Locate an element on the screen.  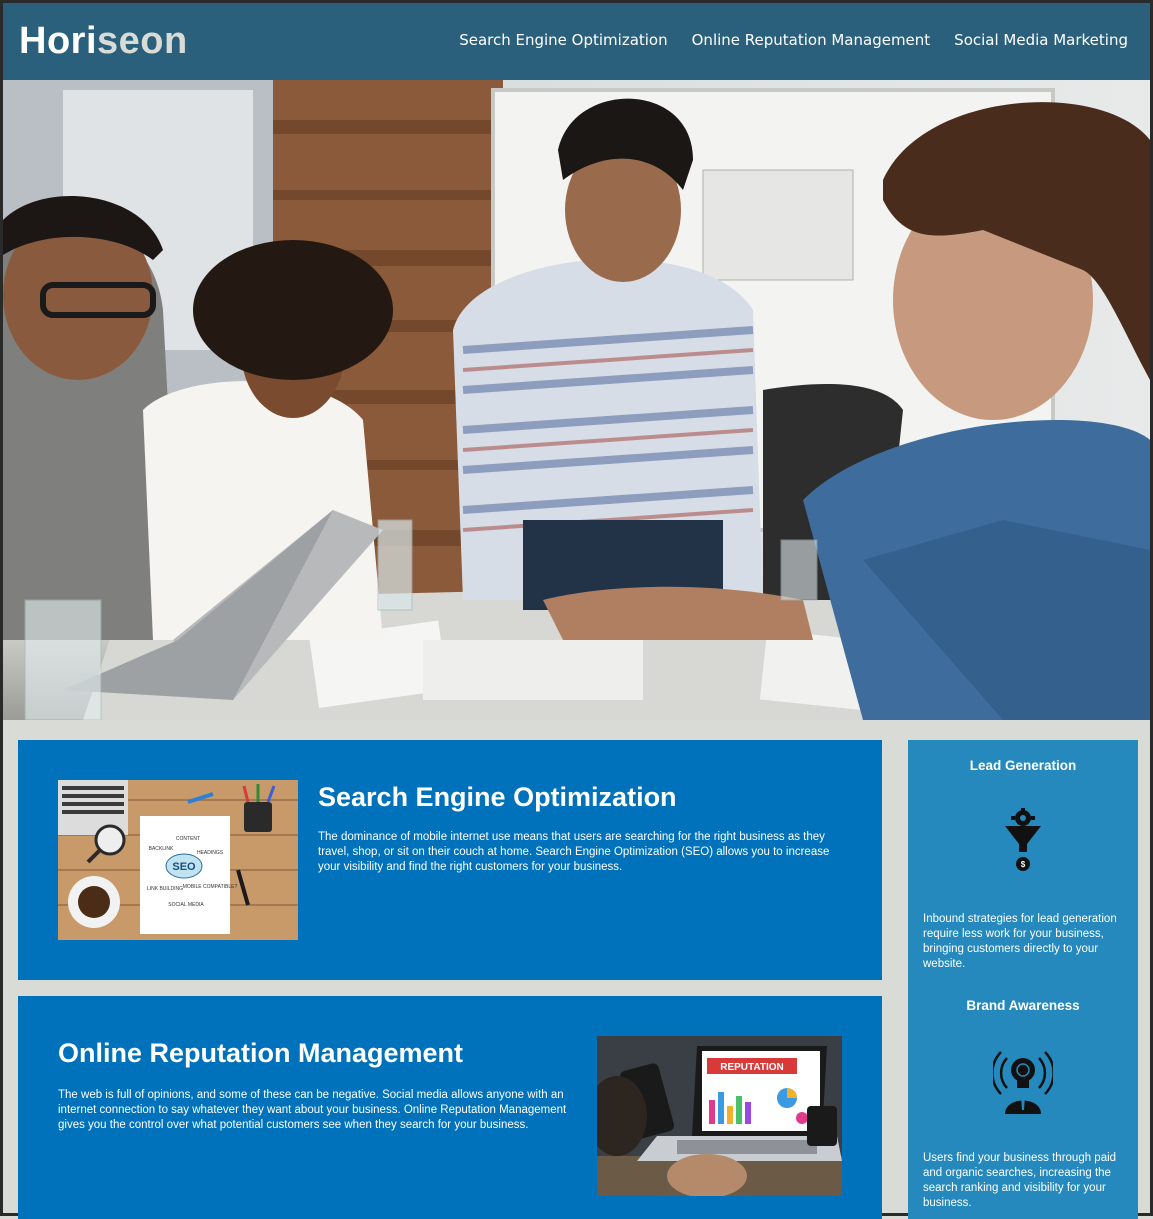
seo-image-word: MOBILE COMPATIBLE? is located at coordinates (210, 887).